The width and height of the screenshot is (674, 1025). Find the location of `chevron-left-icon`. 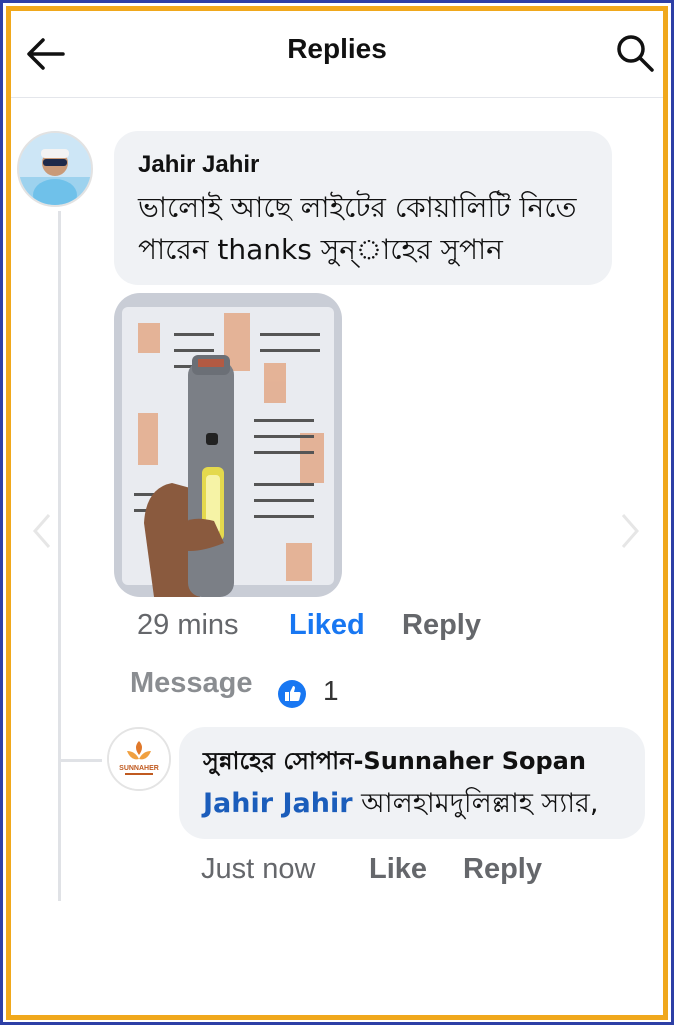

chevron-left-icon is located at coordinates (42, 531).